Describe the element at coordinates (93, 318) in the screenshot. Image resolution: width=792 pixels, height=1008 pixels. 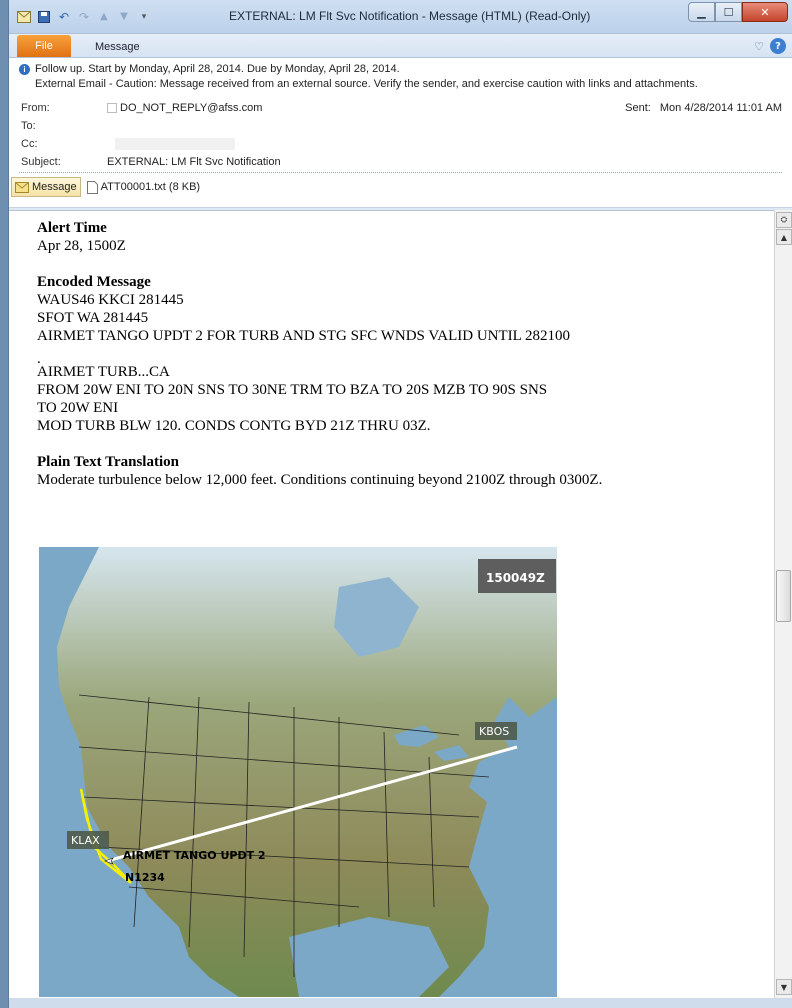
I see `encoded-line: SFOT WA 281445` at that location.